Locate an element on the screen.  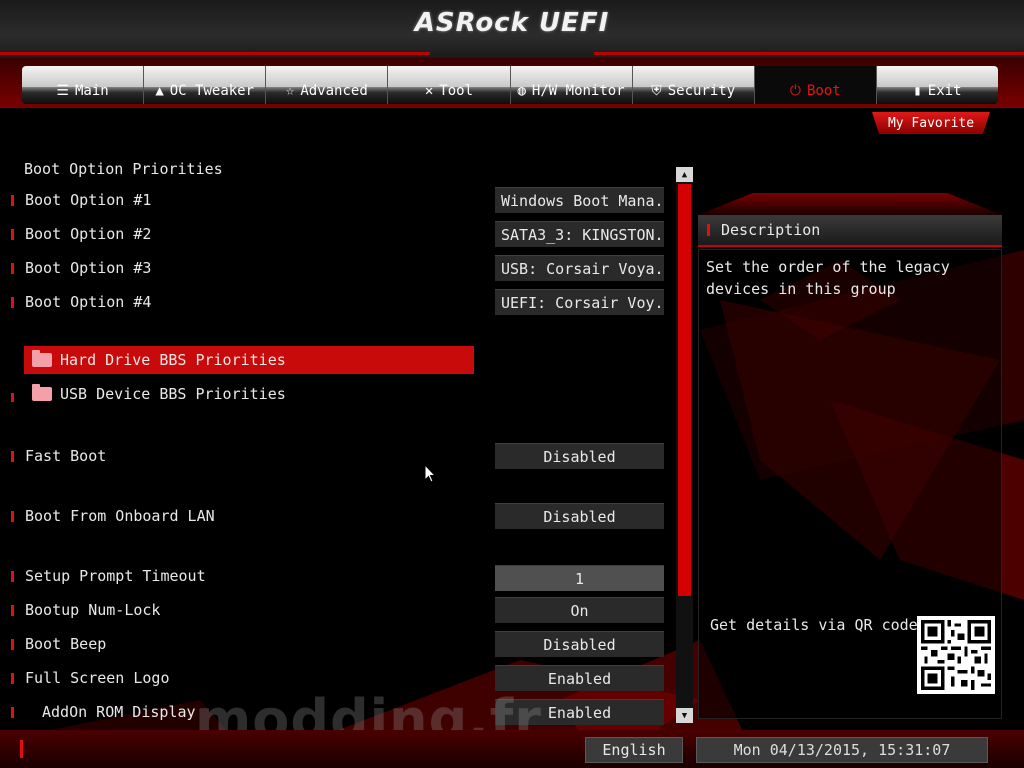
tab-tool: ✕ Tool is located at coordinates (449, 85).